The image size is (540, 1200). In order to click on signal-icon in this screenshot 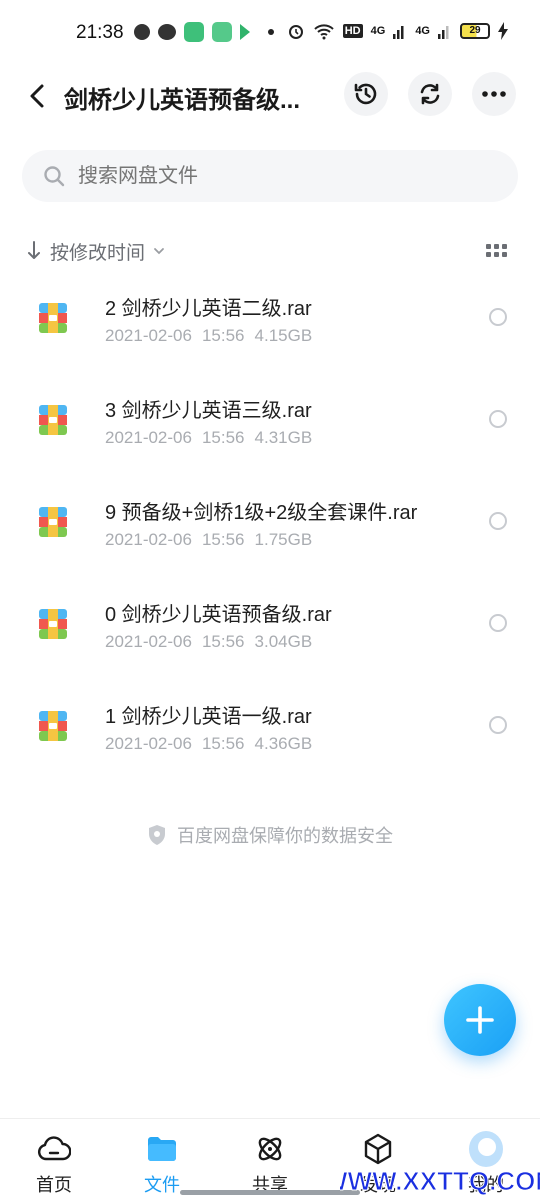, I will do `click(398, 32)`.